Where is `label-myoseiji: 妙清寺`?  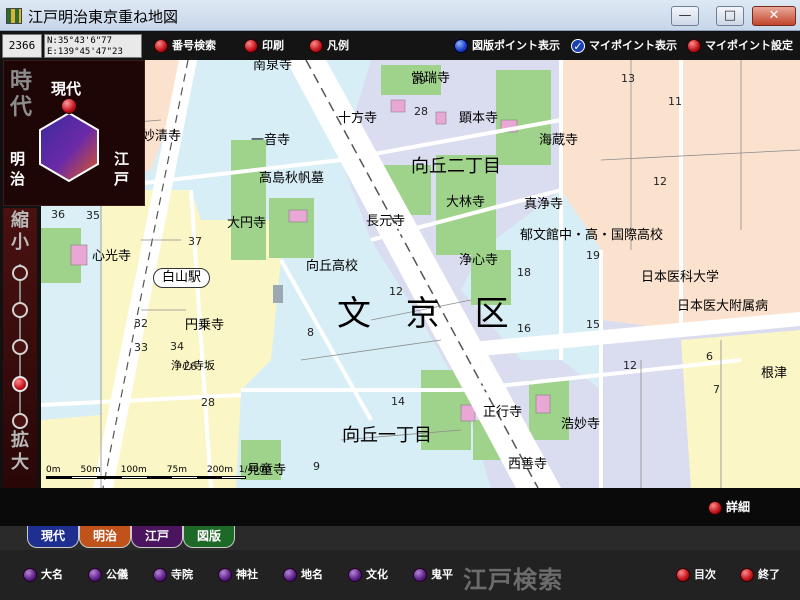
label-myoseiji: 妙清寺 is located at coordinates (161, 134).